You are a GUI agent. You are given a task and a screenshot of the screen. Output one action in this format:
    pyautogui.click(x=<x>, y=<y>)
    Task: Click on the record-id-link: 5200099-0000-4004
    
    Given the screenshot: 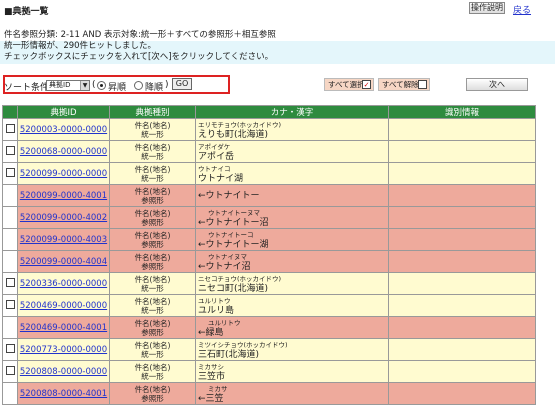 What is the action you would take?
    pyautogui.click(x=63, y=262)
    